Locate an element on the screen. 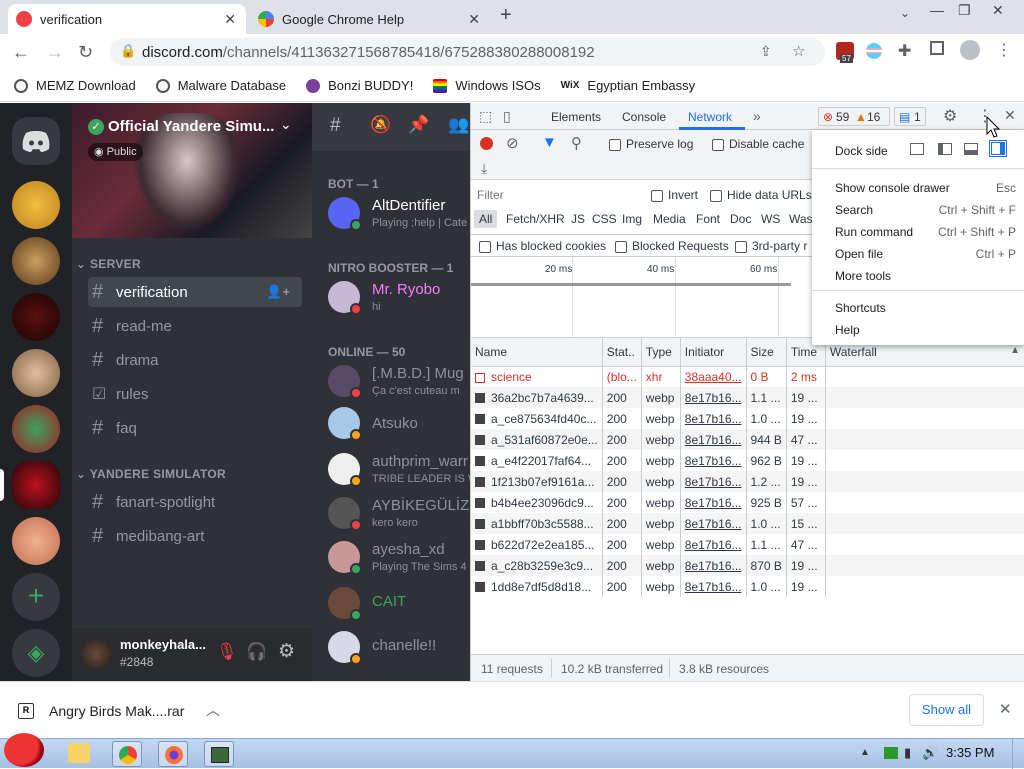 The width and height of the screenshot is (1024, 769). signal-tray-icon: ▮ is located at coordinates (907, 753).